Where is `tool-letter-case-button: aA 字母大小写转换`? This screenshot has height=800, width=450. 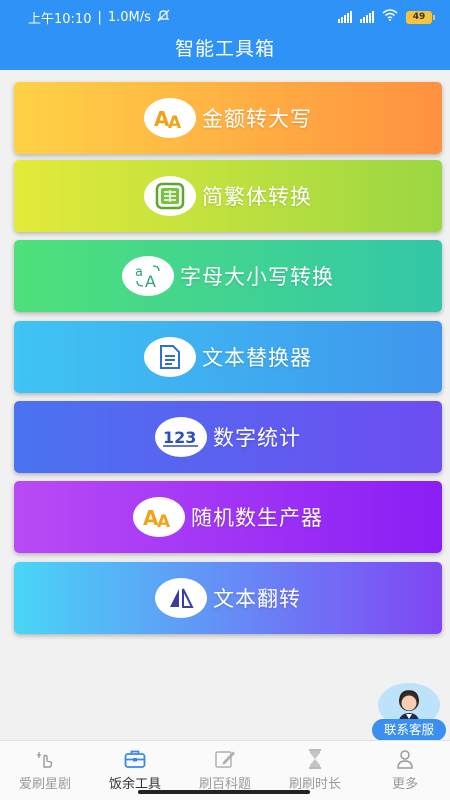 tool-letter-case-button: aA 字母大小写转换 is located at coordinates (228, 276).